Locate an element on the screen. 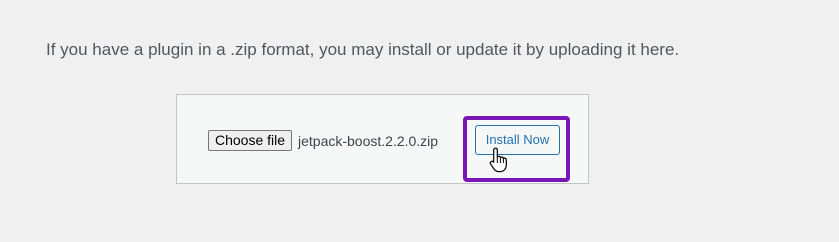 Image resolution: width=839 pixels, height=242 pixels. install-now-button: Install Now is located at coordinates (517, 140).